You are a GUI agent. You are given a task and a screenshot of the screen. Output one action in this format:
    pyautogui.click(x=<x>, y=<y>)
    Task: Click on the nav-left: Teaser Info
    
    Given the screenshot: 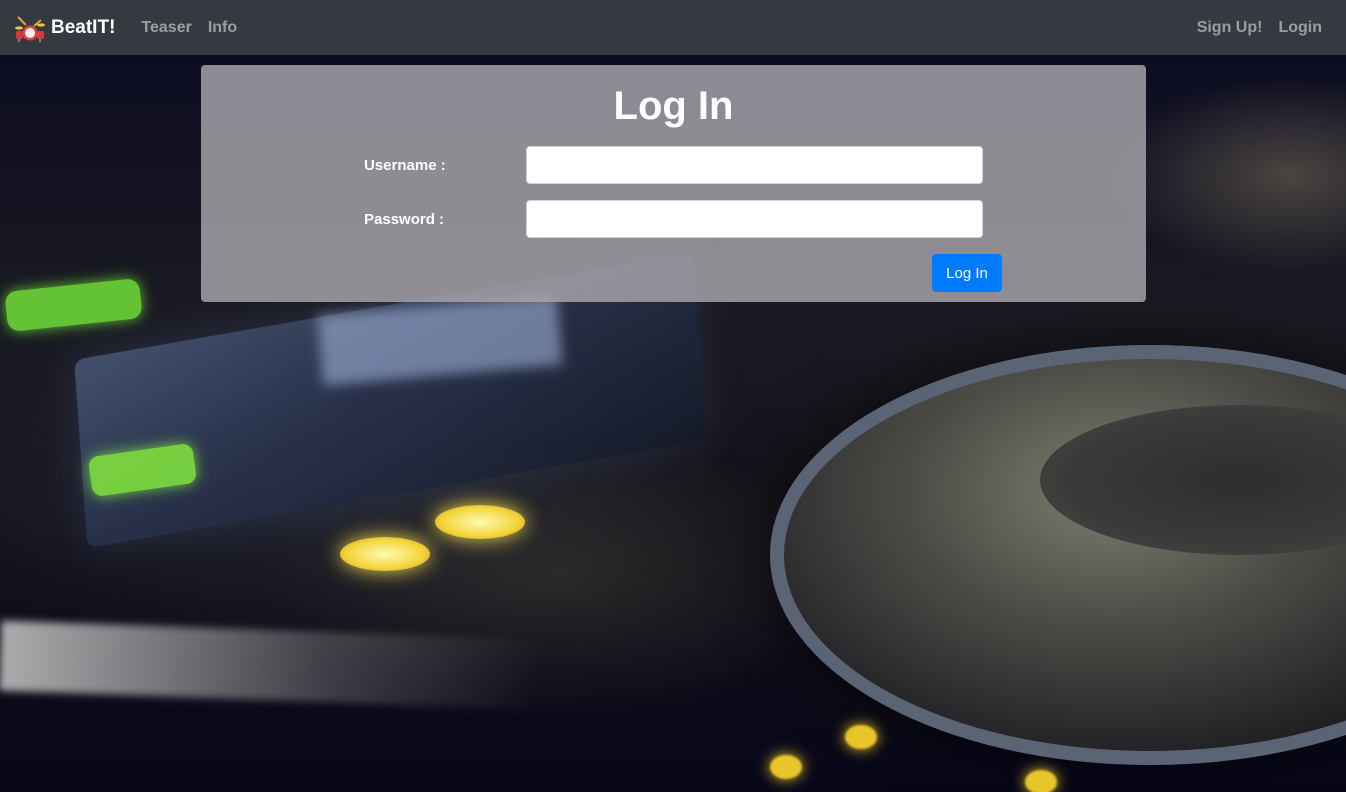 What is the action you would take?
    pyautogui.click(x=189, y=28)
    